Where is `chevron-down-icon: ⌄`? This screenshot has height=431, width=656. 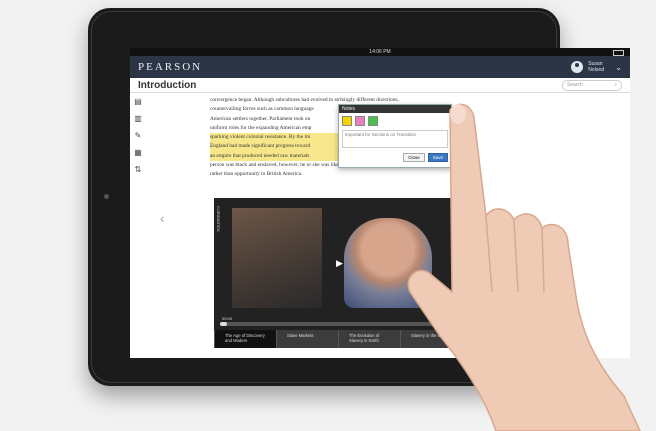 chevron-down-icon: ⌄ is located at coordinates (618, 67).